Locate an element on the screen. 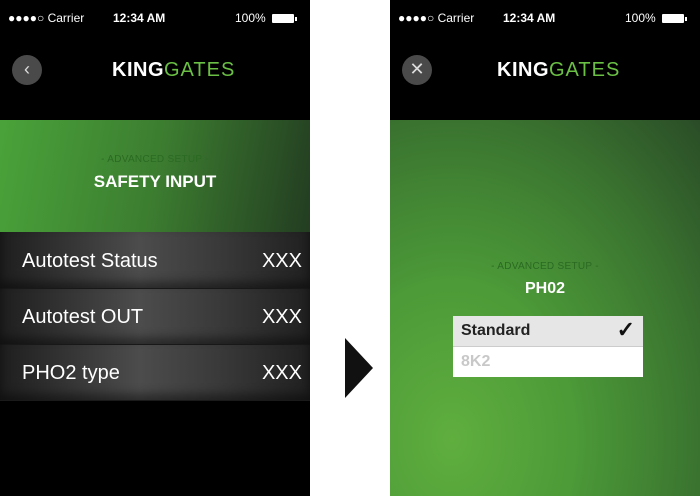  close-button: ✕ is located at coordinates (417, 70).